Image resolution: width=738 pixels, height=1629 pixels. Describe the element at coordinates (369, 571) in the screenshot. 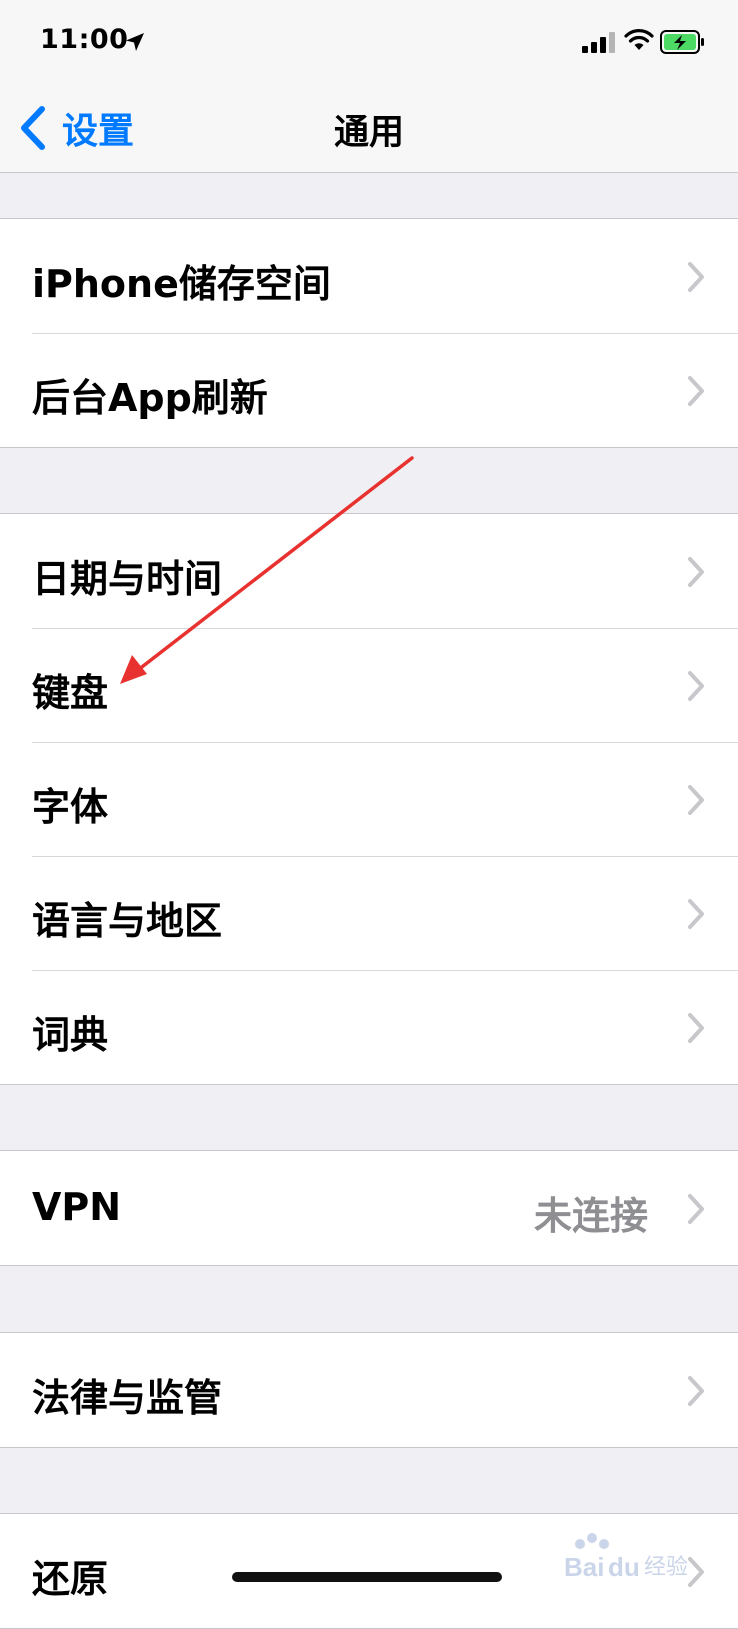

I see `row-date-time: 日期与时间` at that location.